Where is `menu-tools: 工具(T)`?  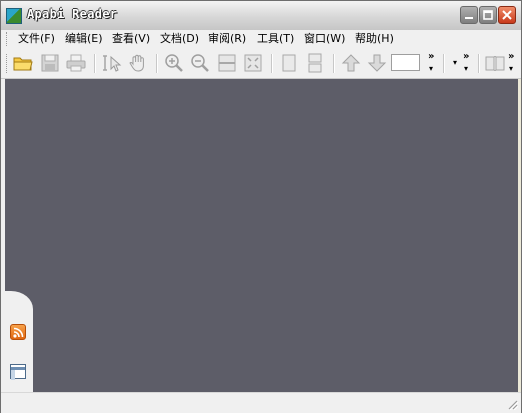 menu-tools: 工具(T) is located at coordinates (275, 39).